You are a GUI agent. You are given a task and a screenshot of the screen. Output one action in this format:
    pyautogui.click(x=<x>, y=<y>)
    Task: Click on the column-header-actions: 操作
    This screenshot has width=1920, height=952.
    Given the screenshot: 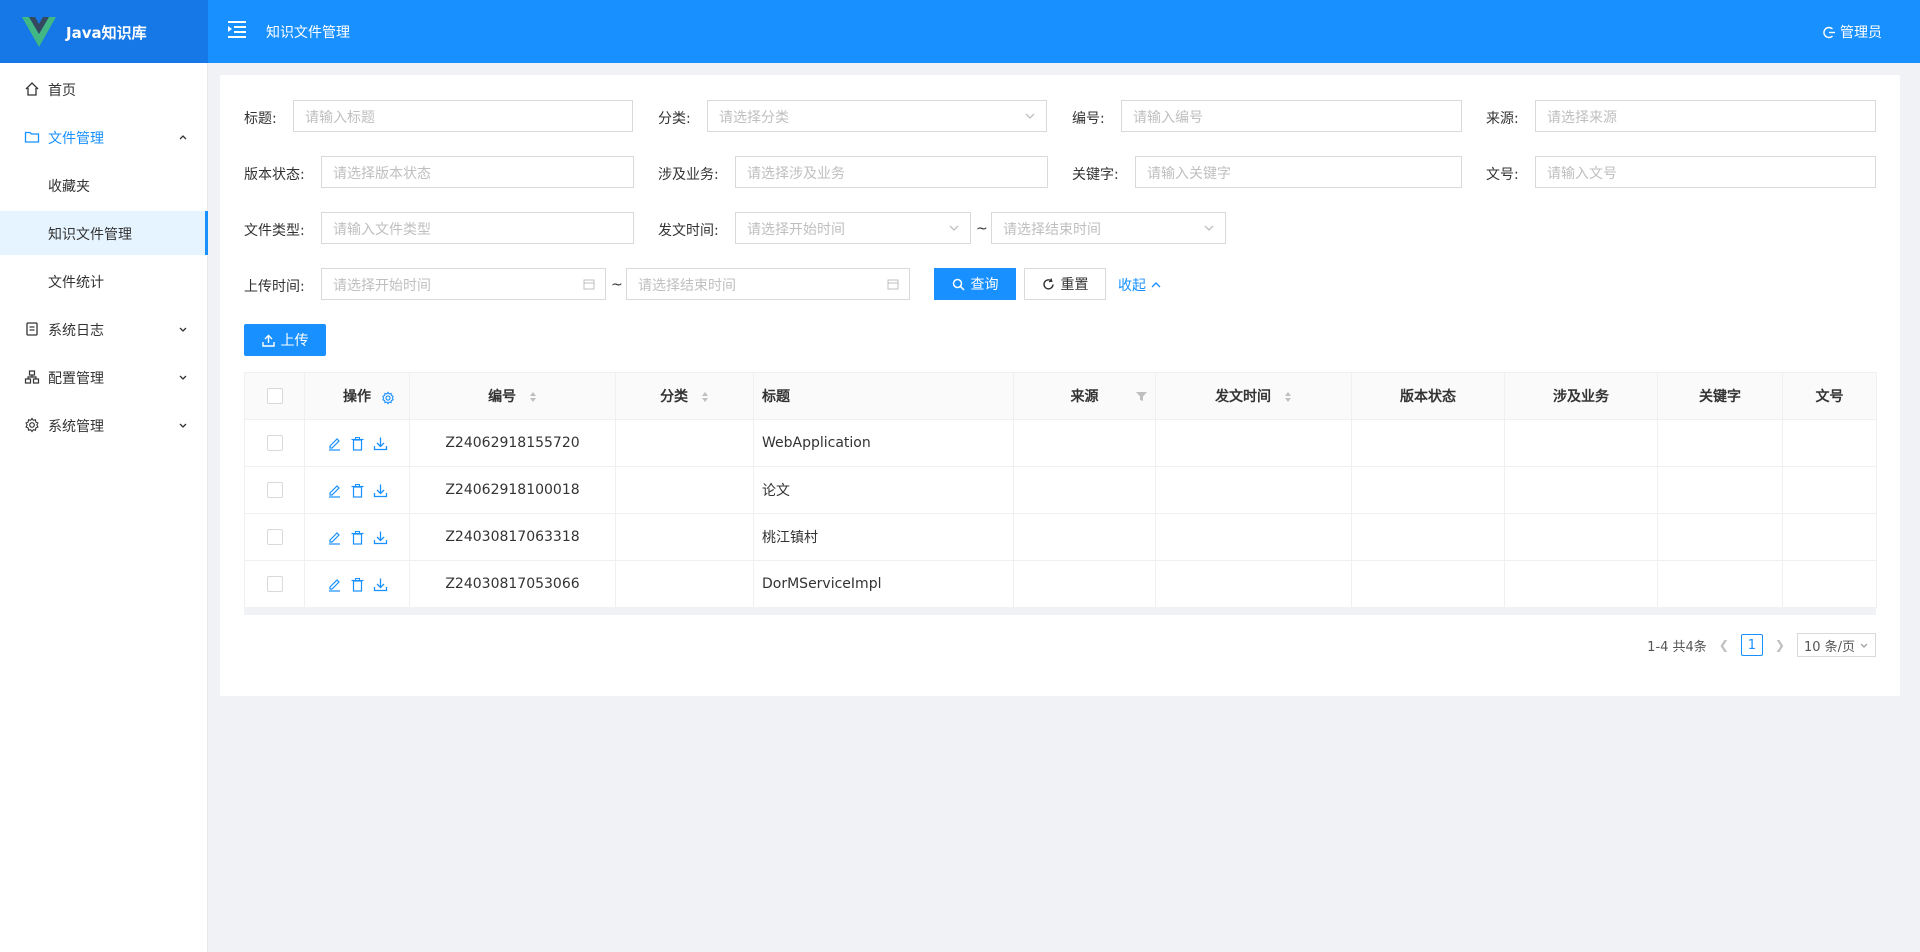 What is the action you would take?
    pyautogui.click(x=357, y=396)
    